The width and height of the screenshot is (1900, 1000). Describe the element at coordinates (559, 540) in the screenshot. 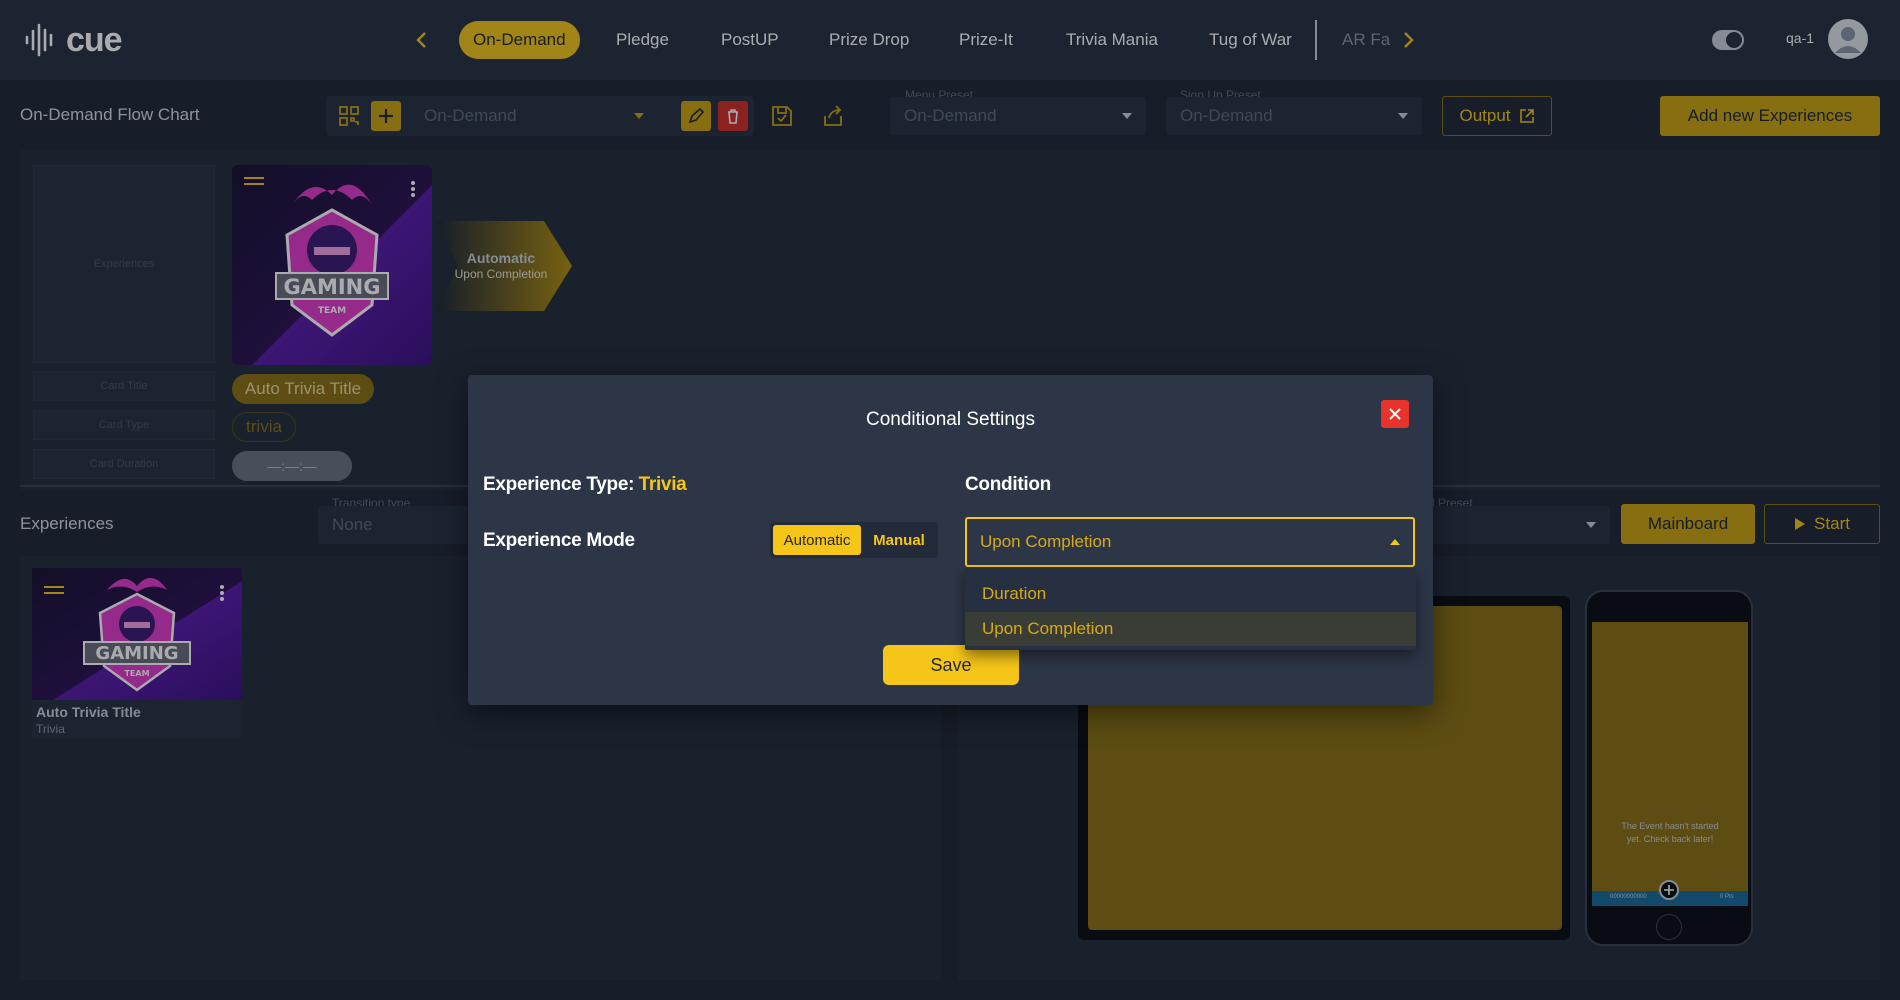

I see `experience-mode-label: Experience Mode` at that location.